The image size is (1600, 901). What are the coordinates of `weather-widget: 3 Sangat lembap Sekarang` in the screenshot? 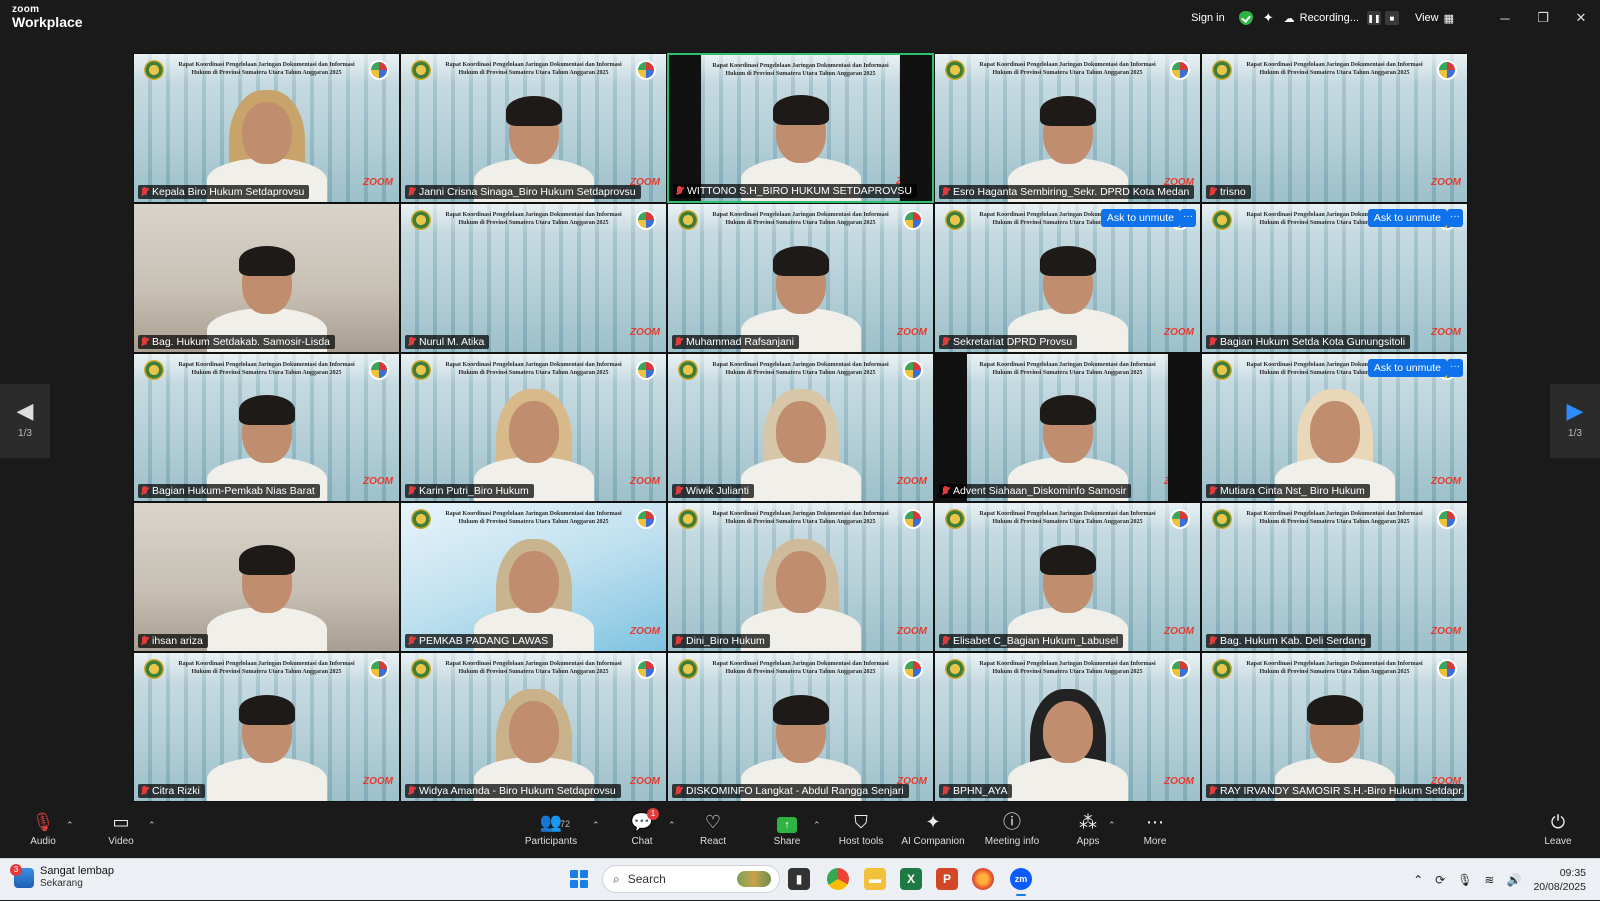 It's located at (62, 876).